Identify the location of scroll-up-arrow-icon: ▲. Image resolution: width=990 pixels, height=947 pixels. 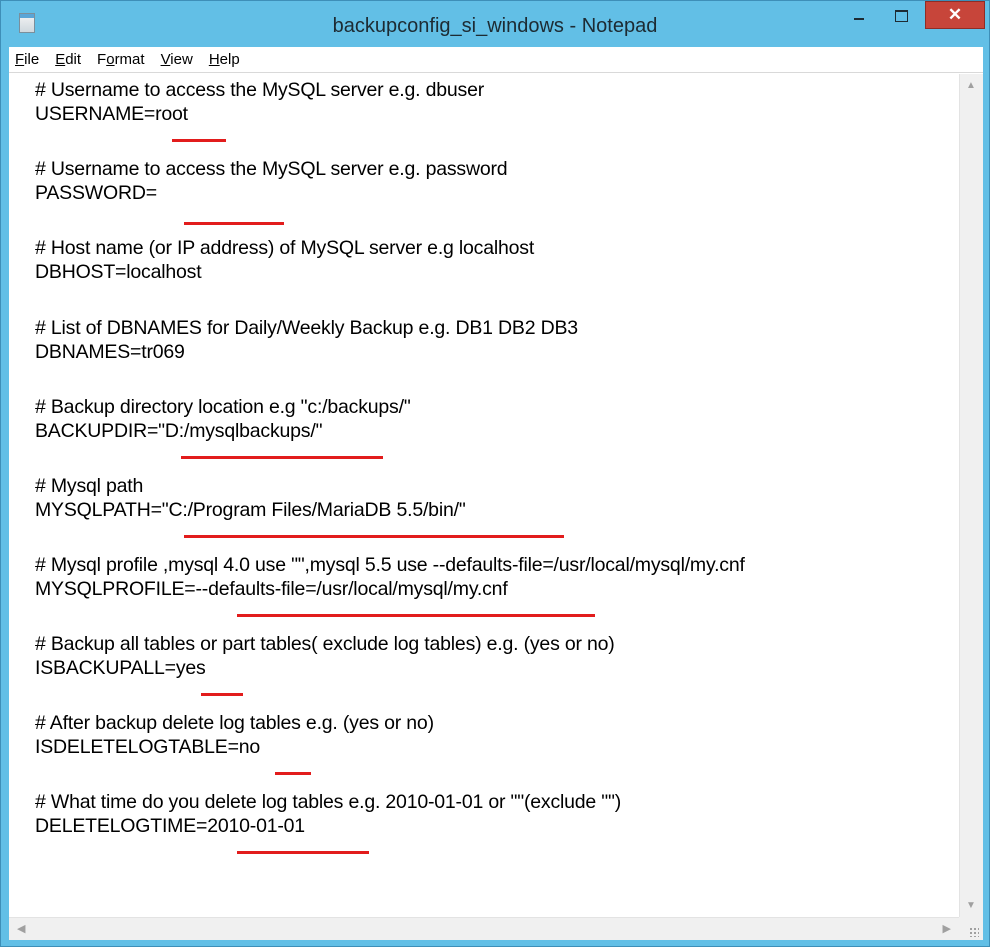
(971, 85).